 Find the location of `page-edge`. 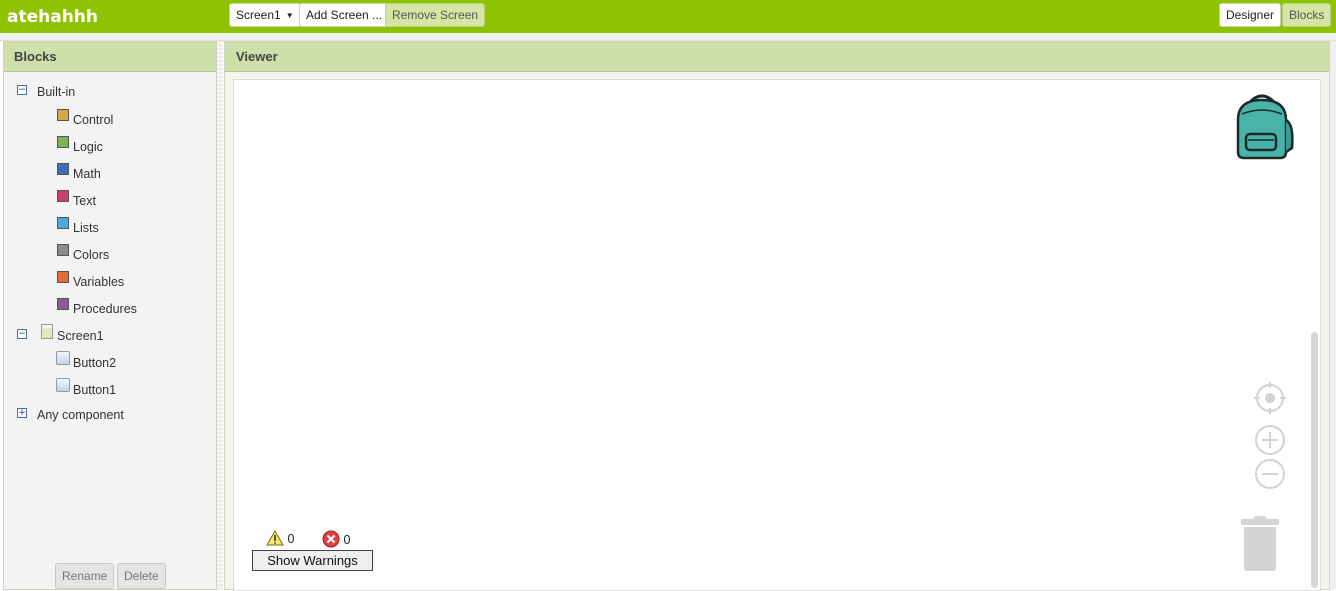

page-edge is located at coordinates (1333, 315).